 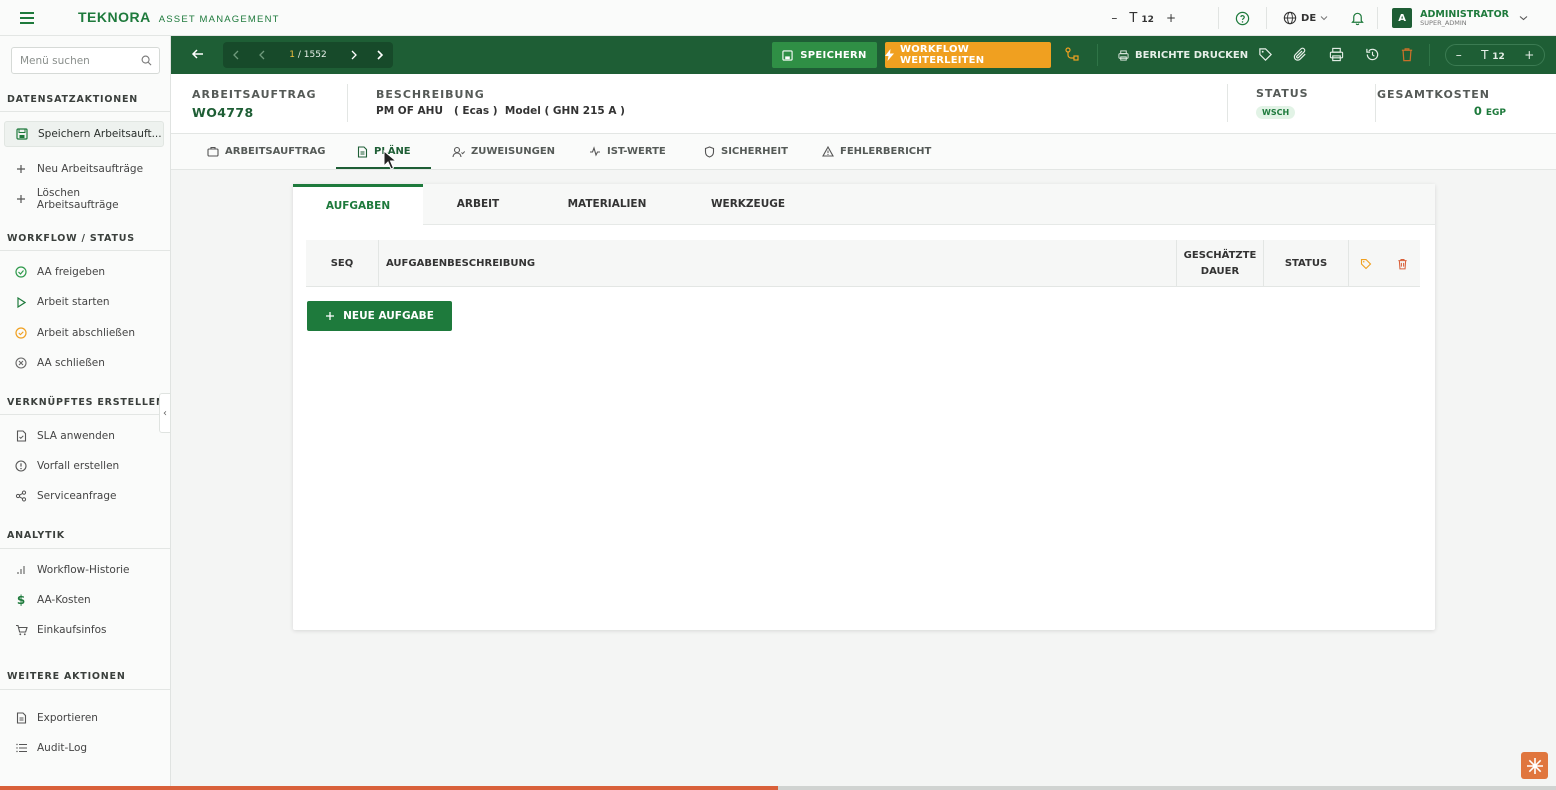 What do you see at coordinates (21, 466) in the screenshot?
I see `alert-circle-icon` at bounding box center [21, 466].